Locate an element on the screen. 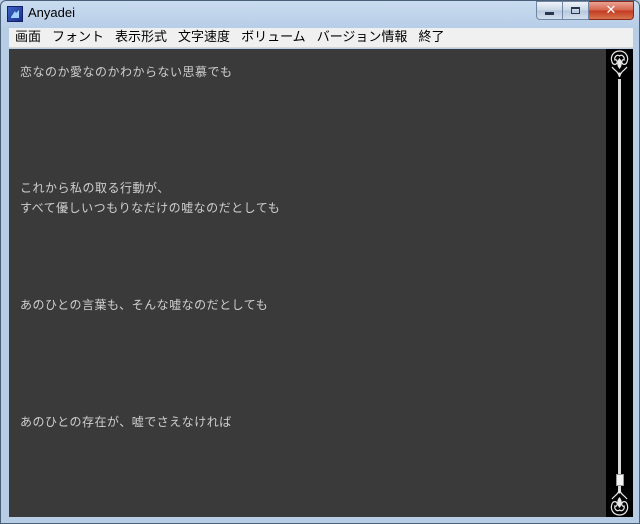 The width and height of the screenshot is (640, 524). scroll-down-ornament-icon is located at coordinates (619, 502).